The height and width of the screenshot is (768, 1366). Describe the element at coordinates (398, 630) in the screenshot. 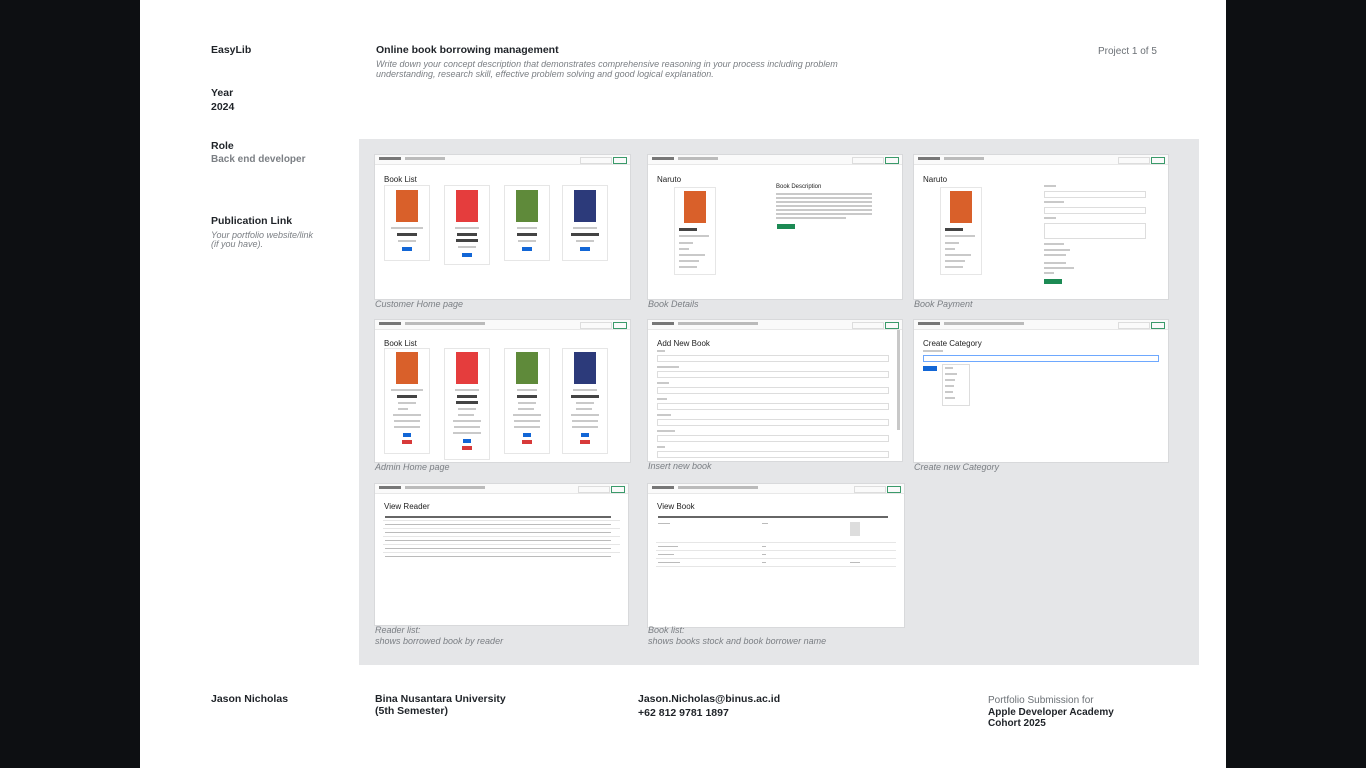

I see `caption-view-reader-1: Reader list:` at that location.